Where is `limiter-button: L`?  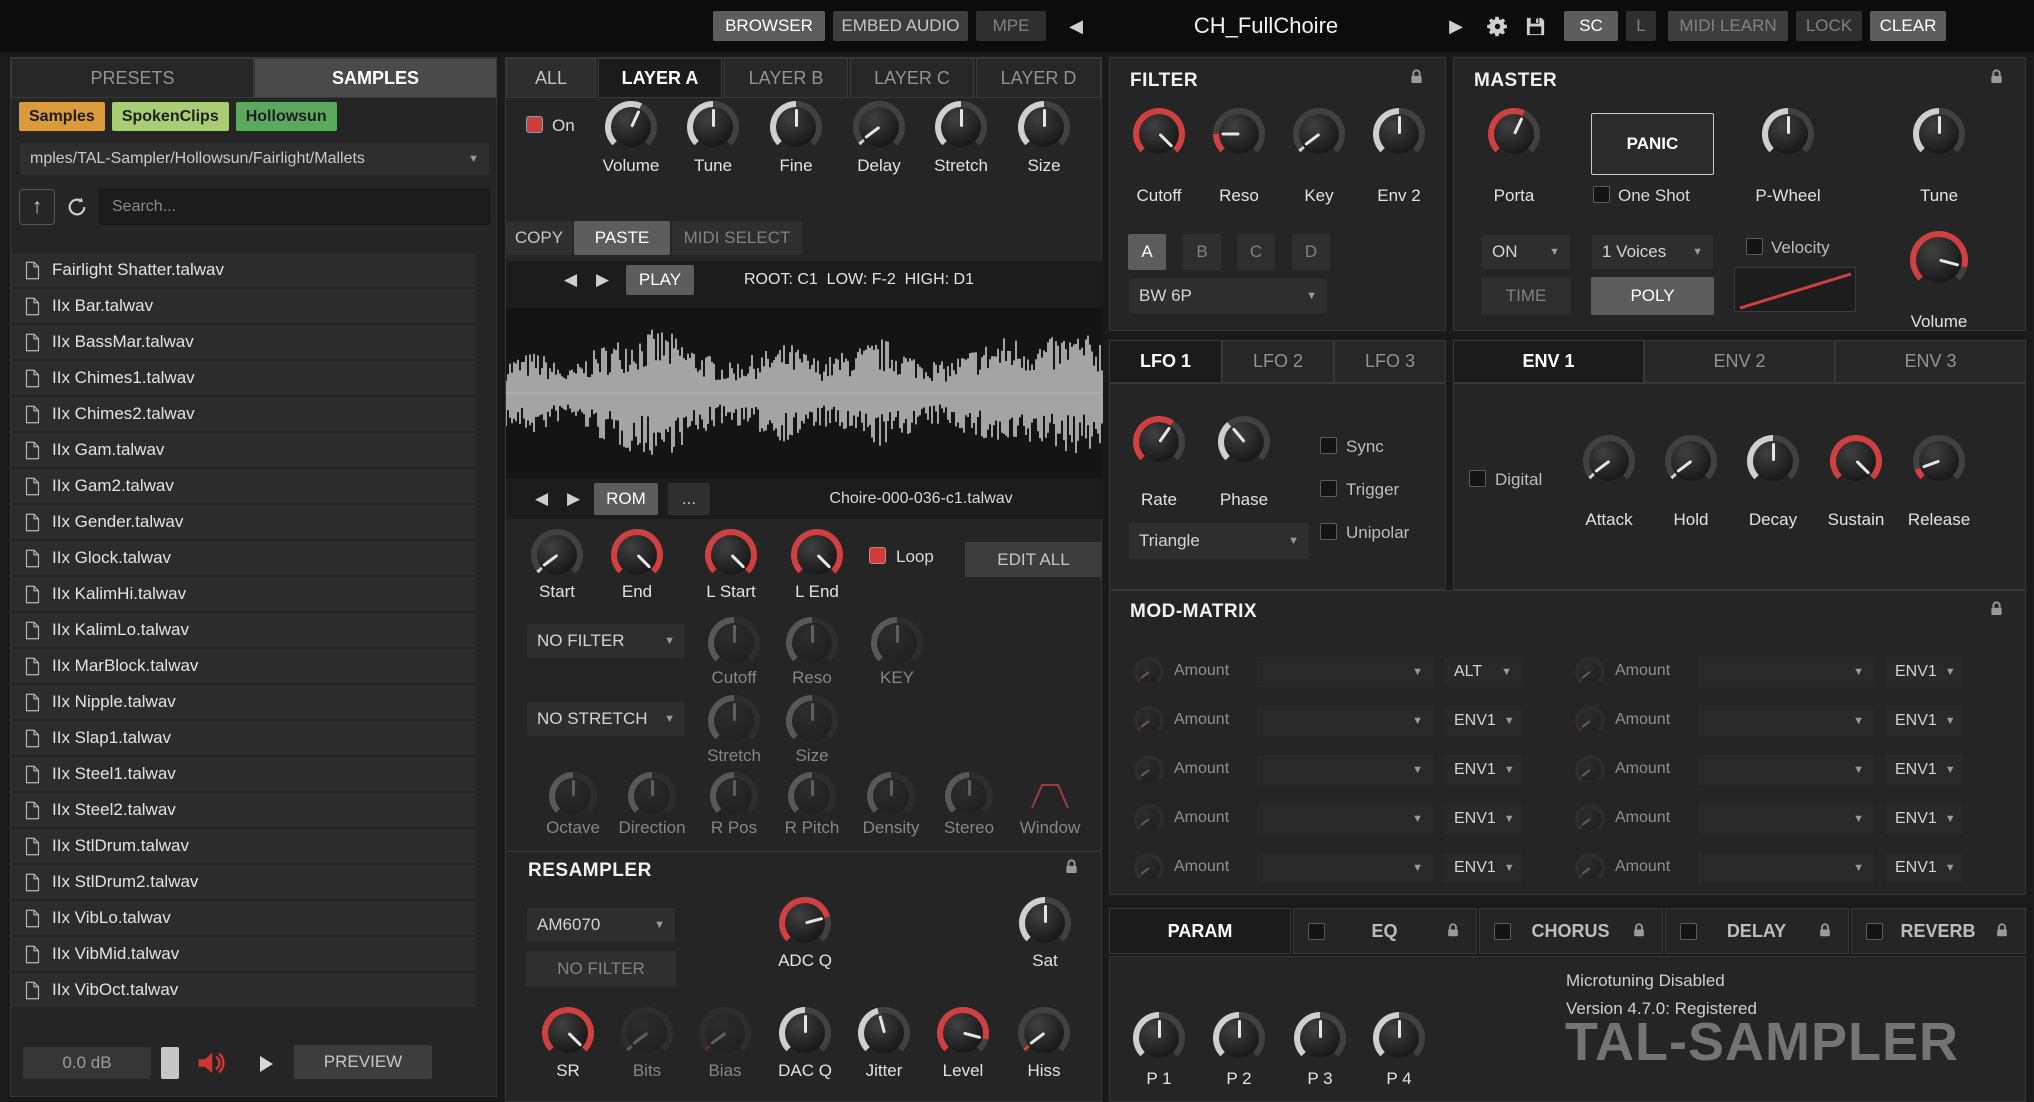
limiter-button: L is located at coordinates (1641, 26).